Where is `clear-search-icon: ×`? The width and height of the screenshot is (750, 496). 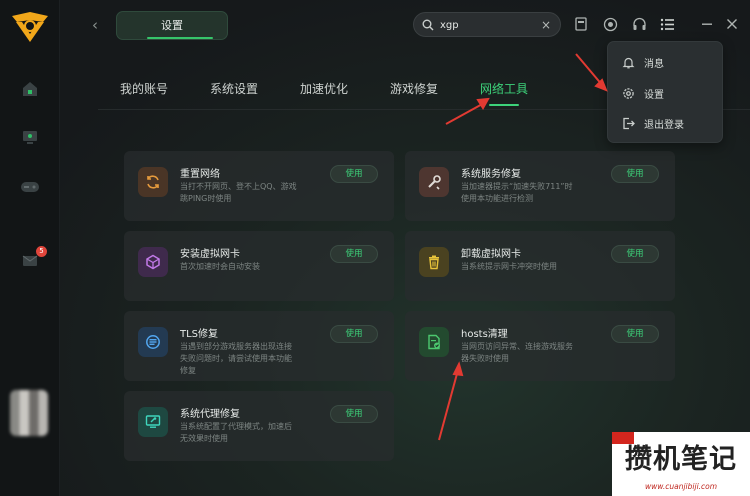 clear-search-icon: × is located at coordinates (546, 25).